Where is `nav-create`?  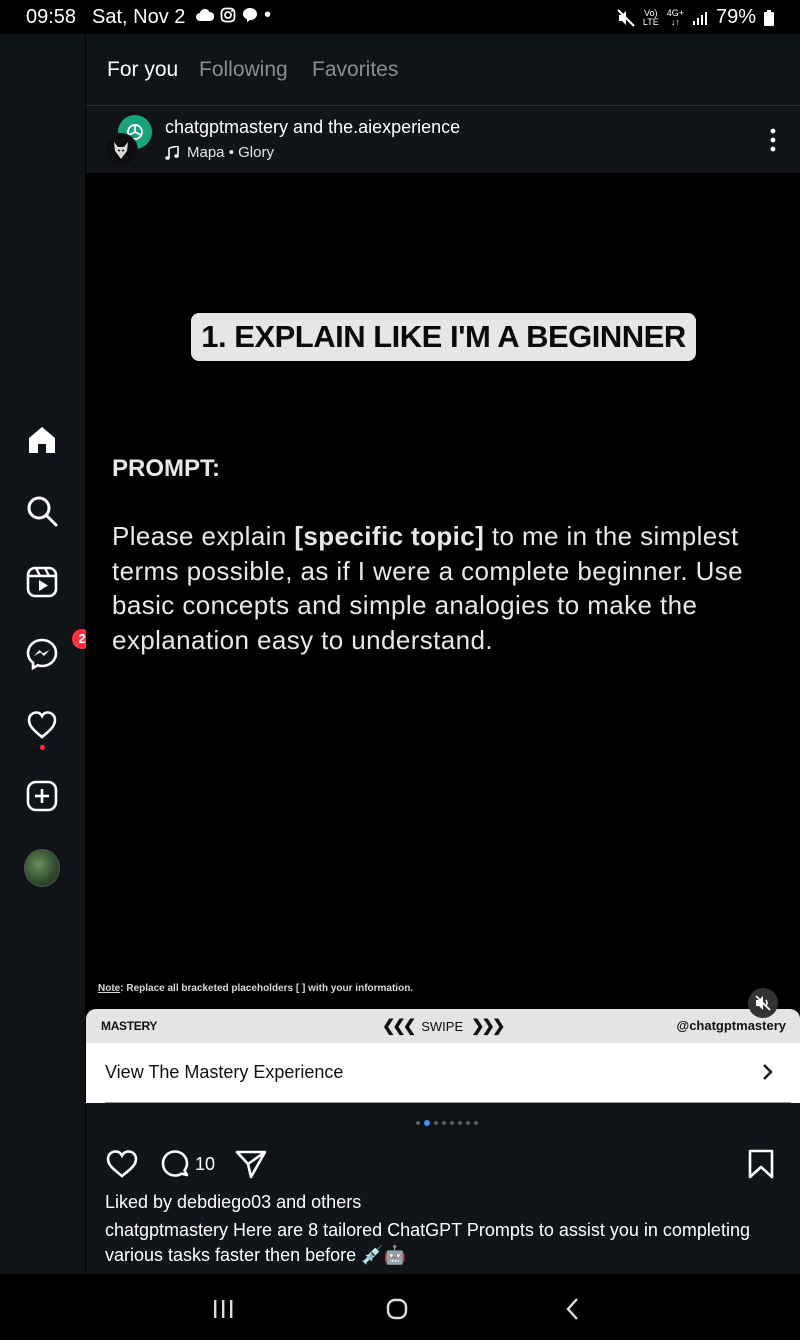
nav-create is located at coordinates (42, 796).